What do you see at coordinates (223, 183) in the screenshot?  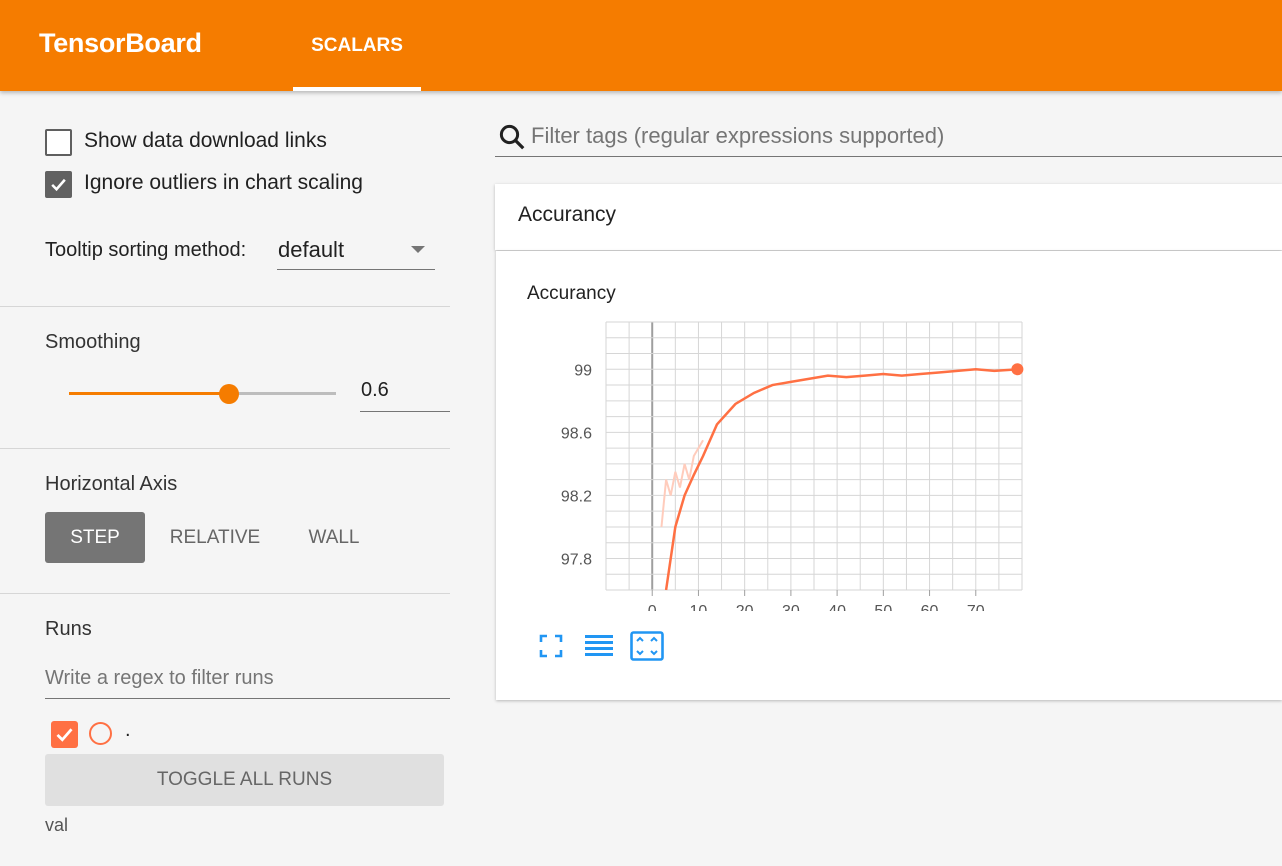 I see `ignore-outliers-label: Ignore outliers in chart scaling` at bounding box center [223, 183].